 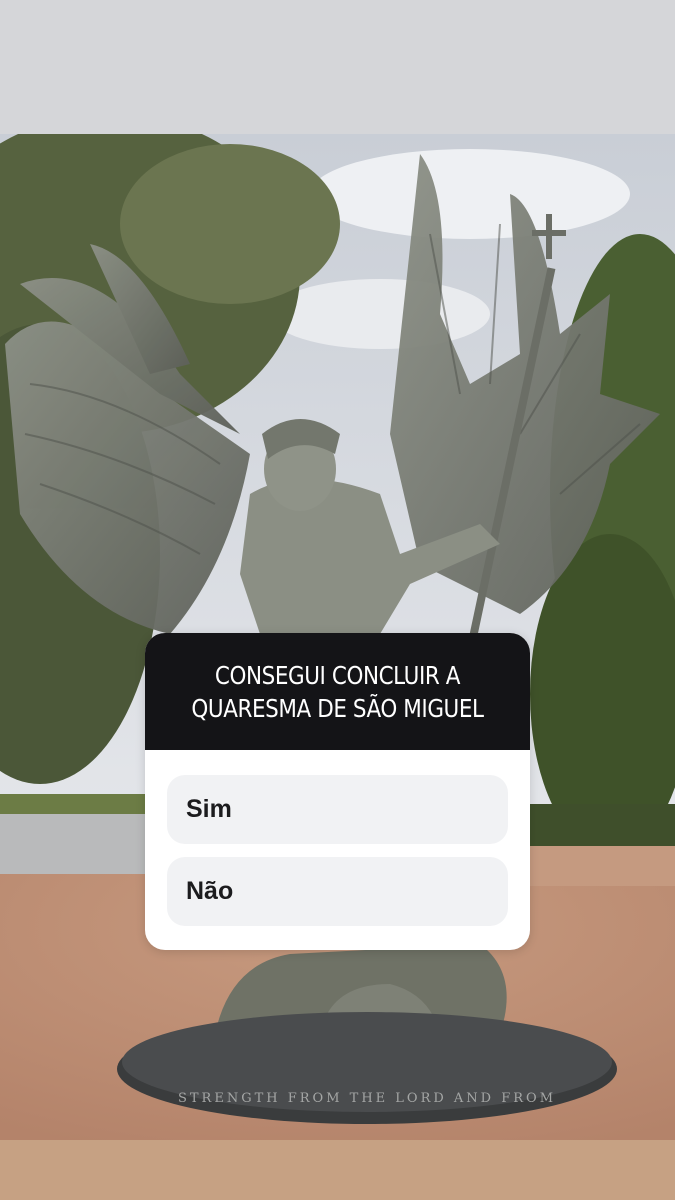 What do you see at coordinates (210, 891) in the screenshot?
I see `poll-option-label: Não` at bounding box center [210, 891].